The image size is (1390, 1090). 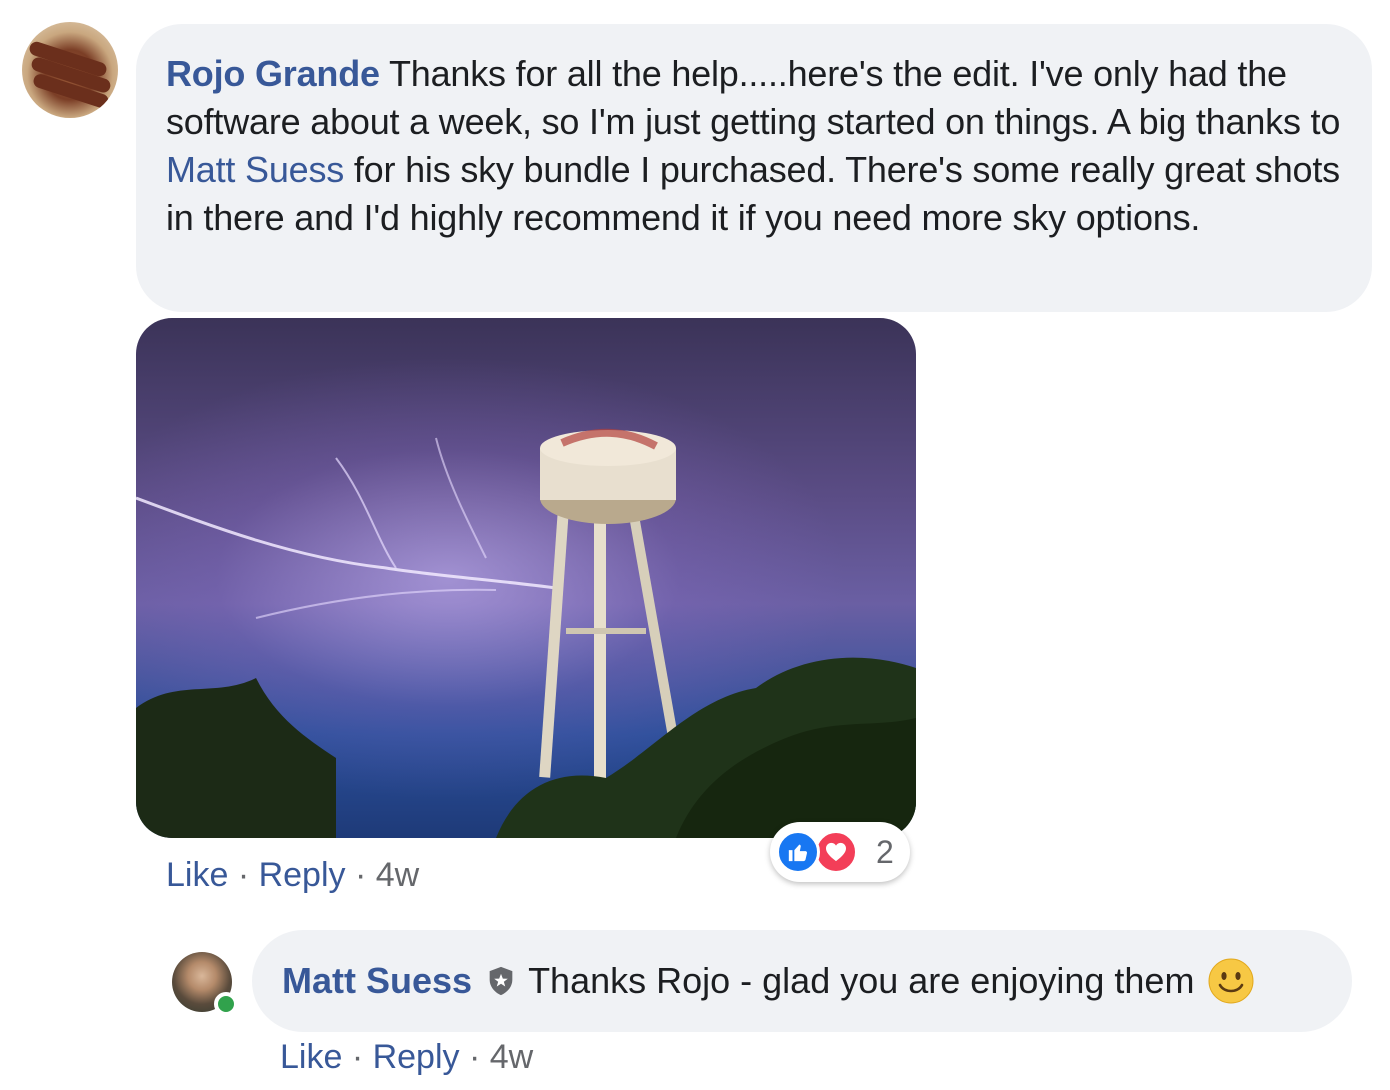 I want to click on reply-time: 4w, so click(x=511, y=1057).